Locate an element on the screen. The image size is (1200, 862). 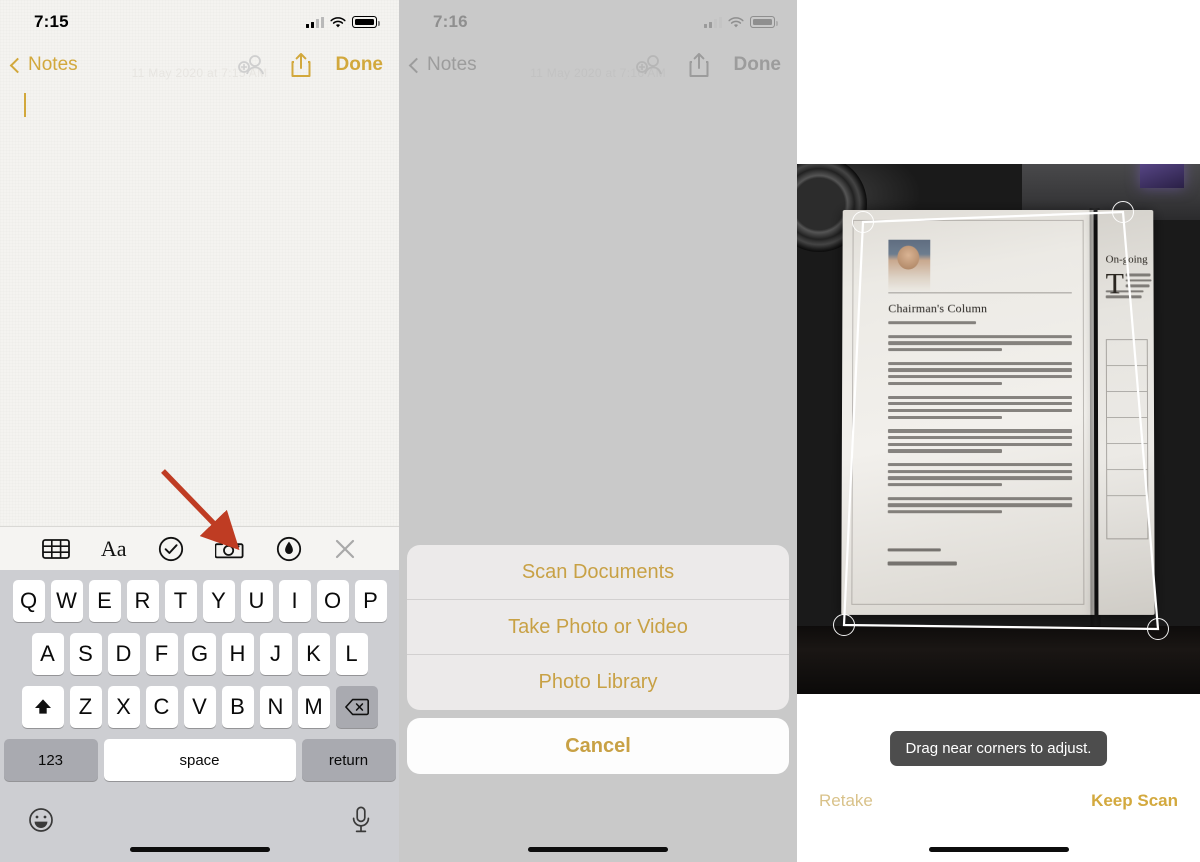
right-page-lines is located at coordinates (1128, 287).